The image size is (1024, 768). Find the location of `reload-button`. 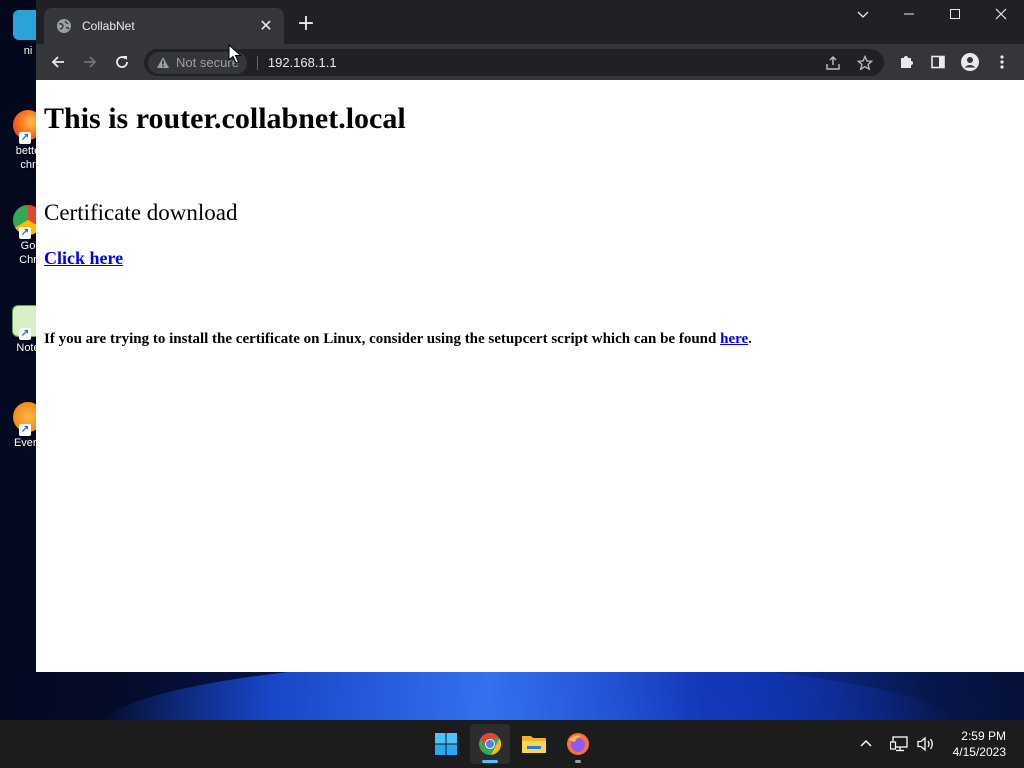

reload-button is located at coordinates (122, 62).